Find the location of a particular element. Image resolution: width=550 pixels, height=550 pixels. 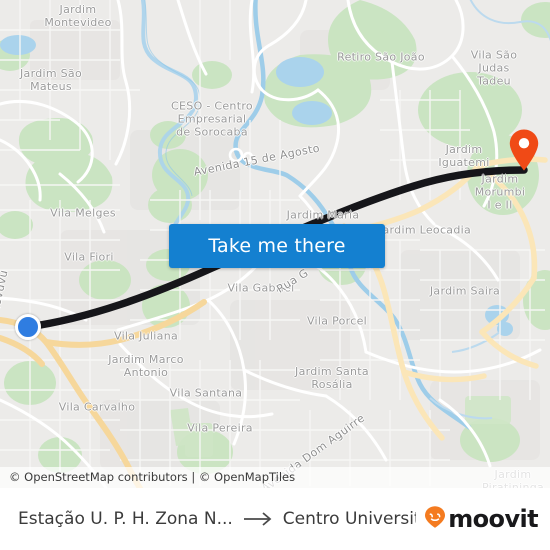

destination-marker is located at coordinates (524, 150).